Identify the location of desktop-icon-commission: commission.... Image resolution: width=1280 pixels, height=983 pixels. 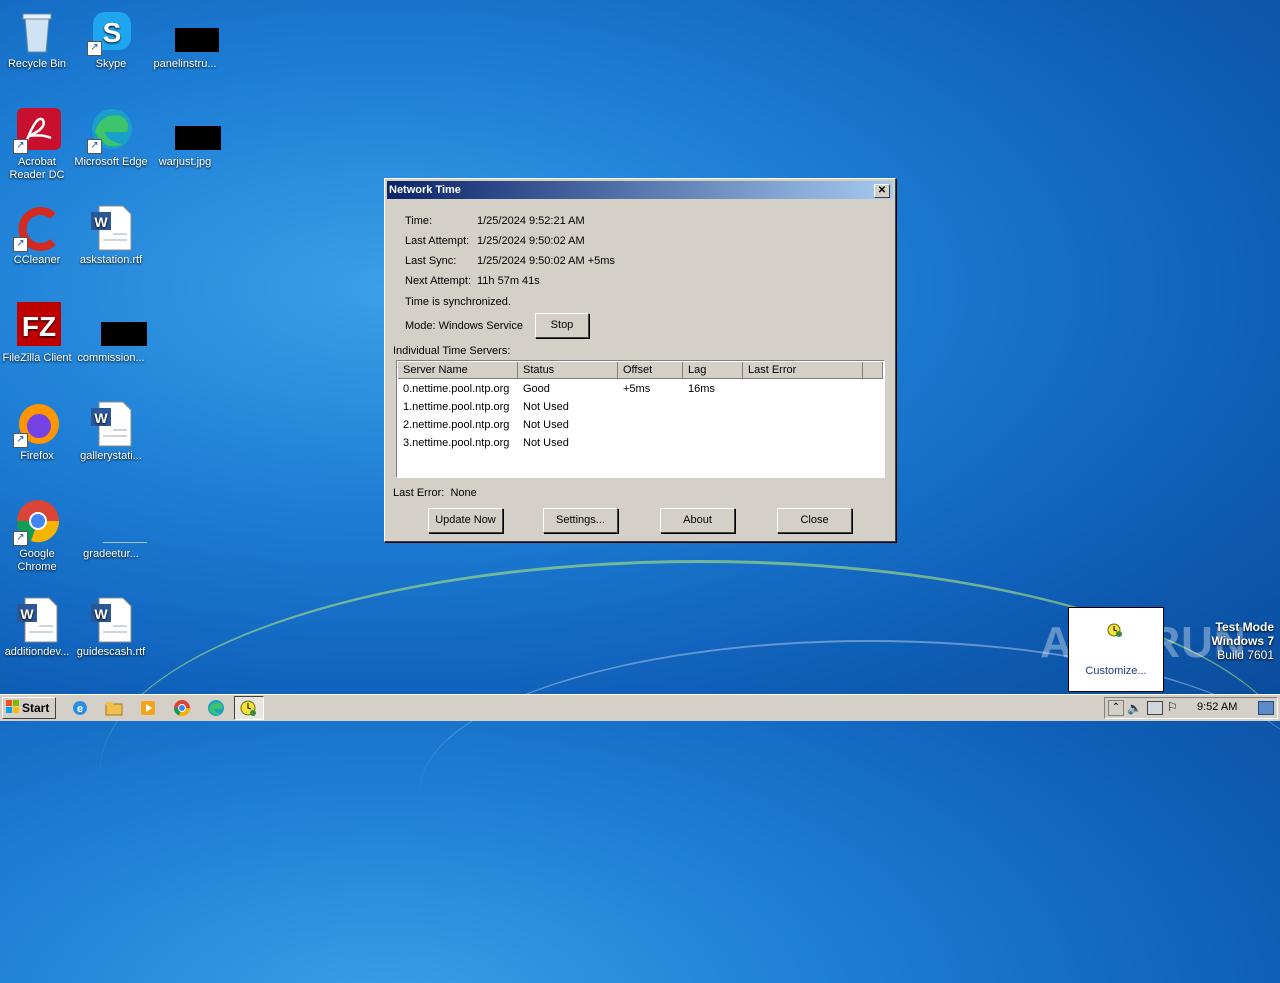
(111, 333).